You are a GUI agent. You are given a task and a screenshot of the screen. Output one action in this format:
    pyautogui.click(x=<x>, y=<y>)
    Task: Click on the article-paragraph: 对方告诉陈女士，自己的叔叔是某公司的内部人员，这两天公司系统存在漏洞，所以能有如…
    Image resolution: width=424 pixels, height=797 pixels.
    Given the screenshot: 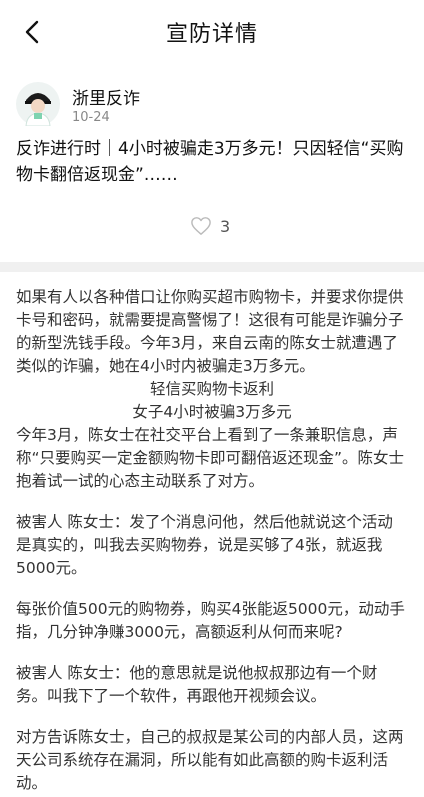 What is the action you would take?
    pyautogui.click(x=210, y=760)
    